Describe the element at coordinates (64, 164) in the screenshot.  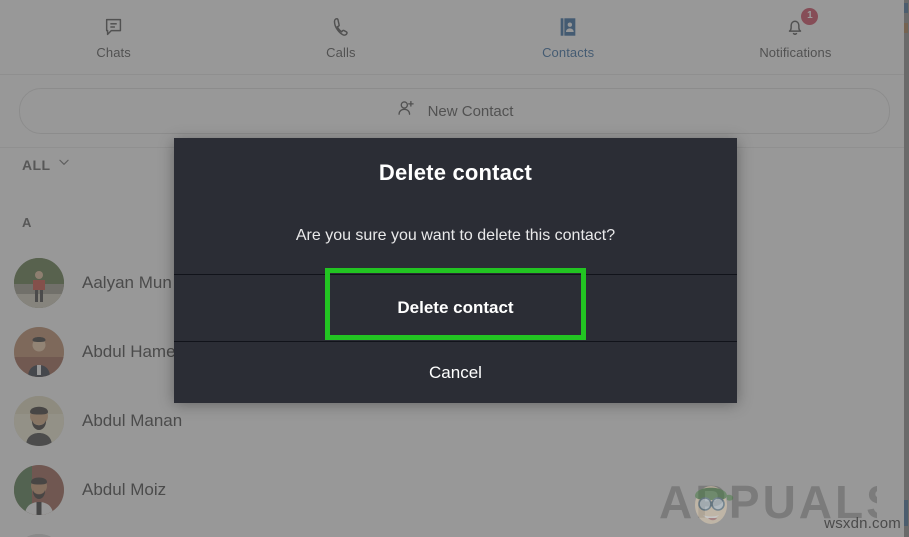
I see `chevron-down-icon` at that location.